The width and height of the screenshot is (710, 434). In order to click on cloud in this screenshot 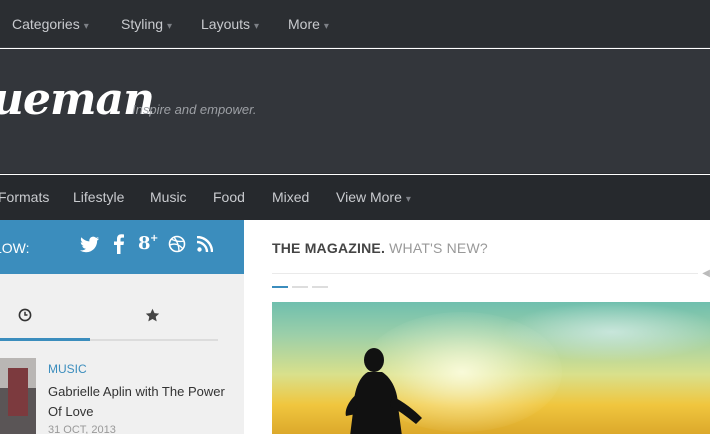, I will do `click(606, 332)`.